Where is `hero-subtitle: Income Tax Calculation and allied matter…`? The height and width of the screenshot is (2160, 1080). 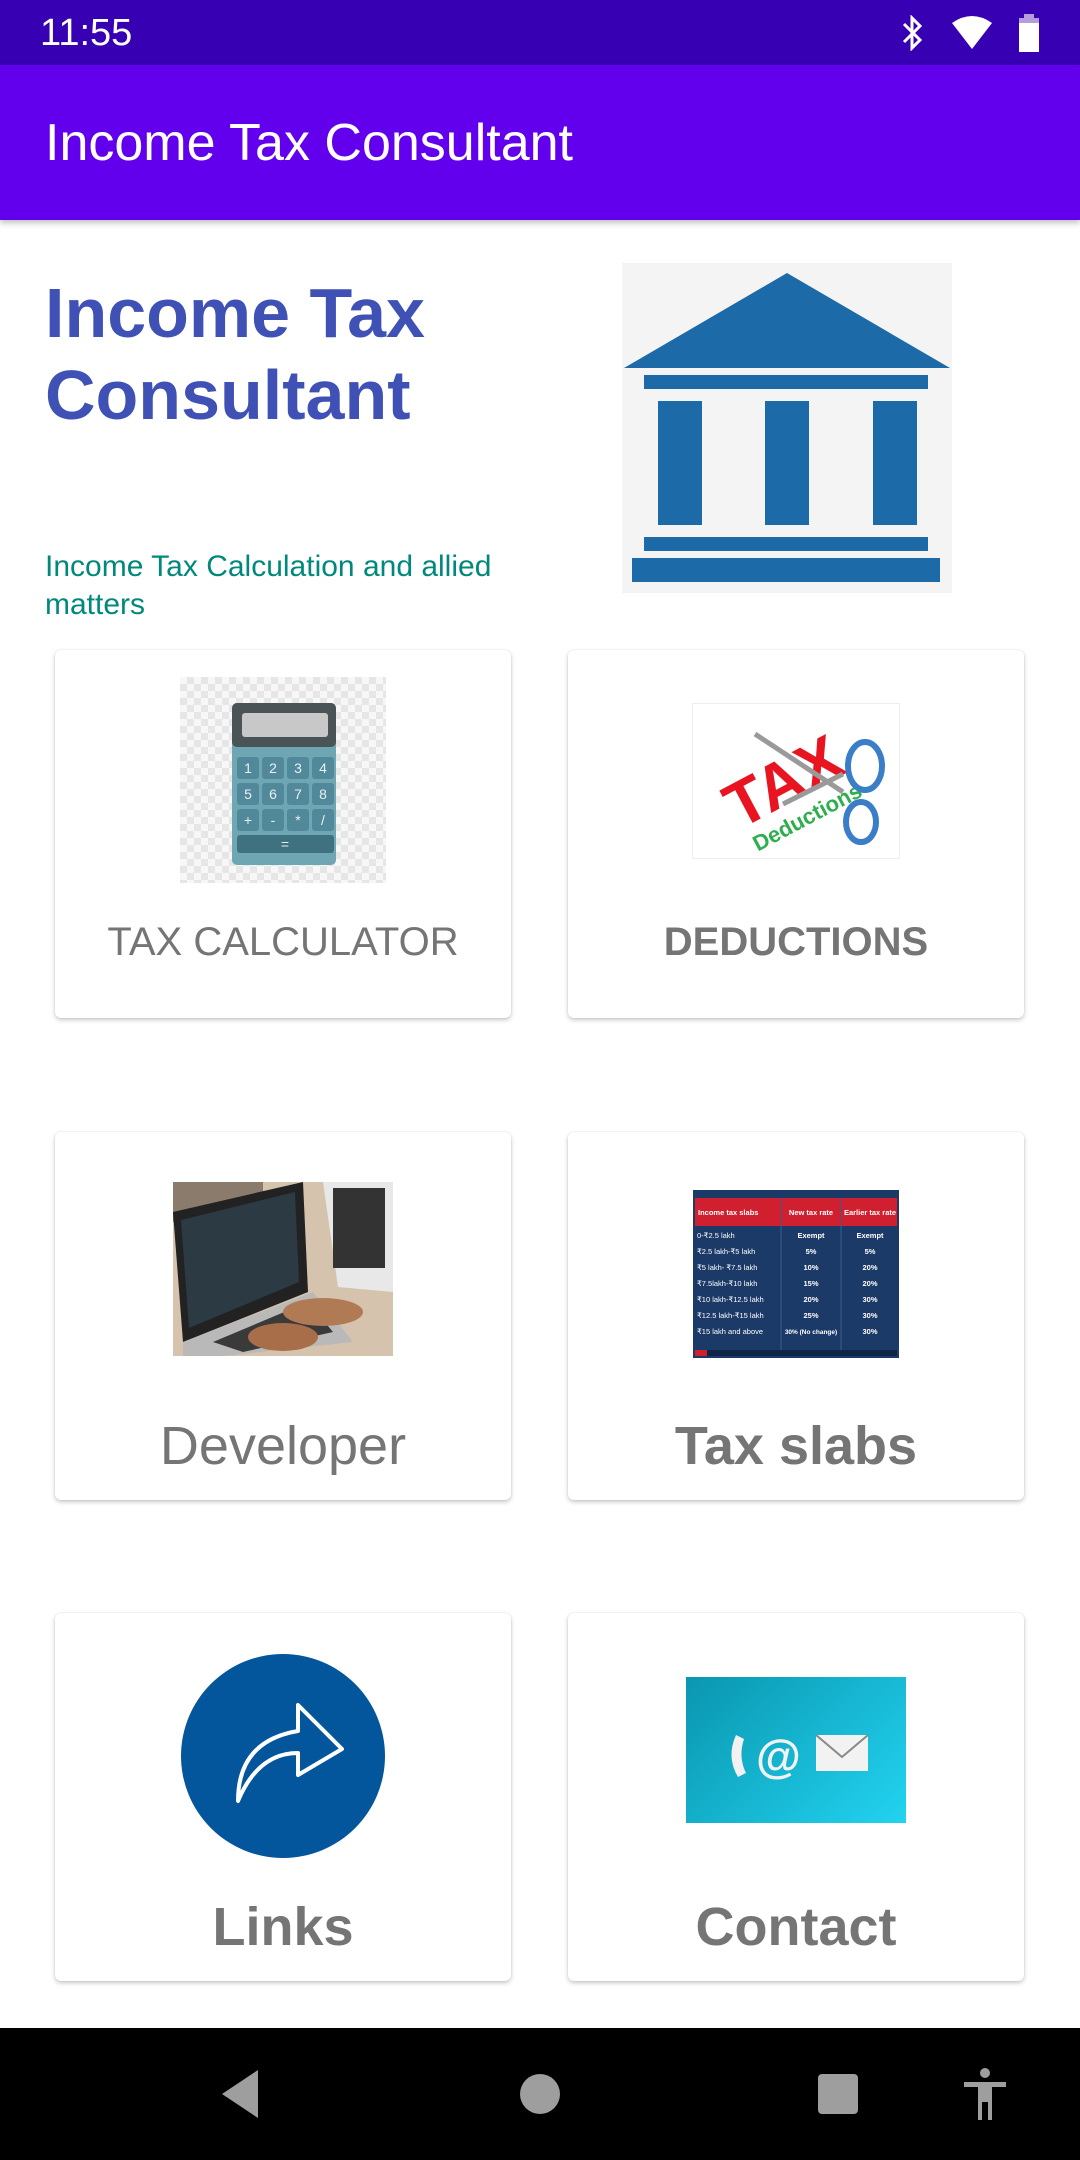
hero-subtitle: Income Tax Calculation and allied matter… is located at coordinates (268, 585).